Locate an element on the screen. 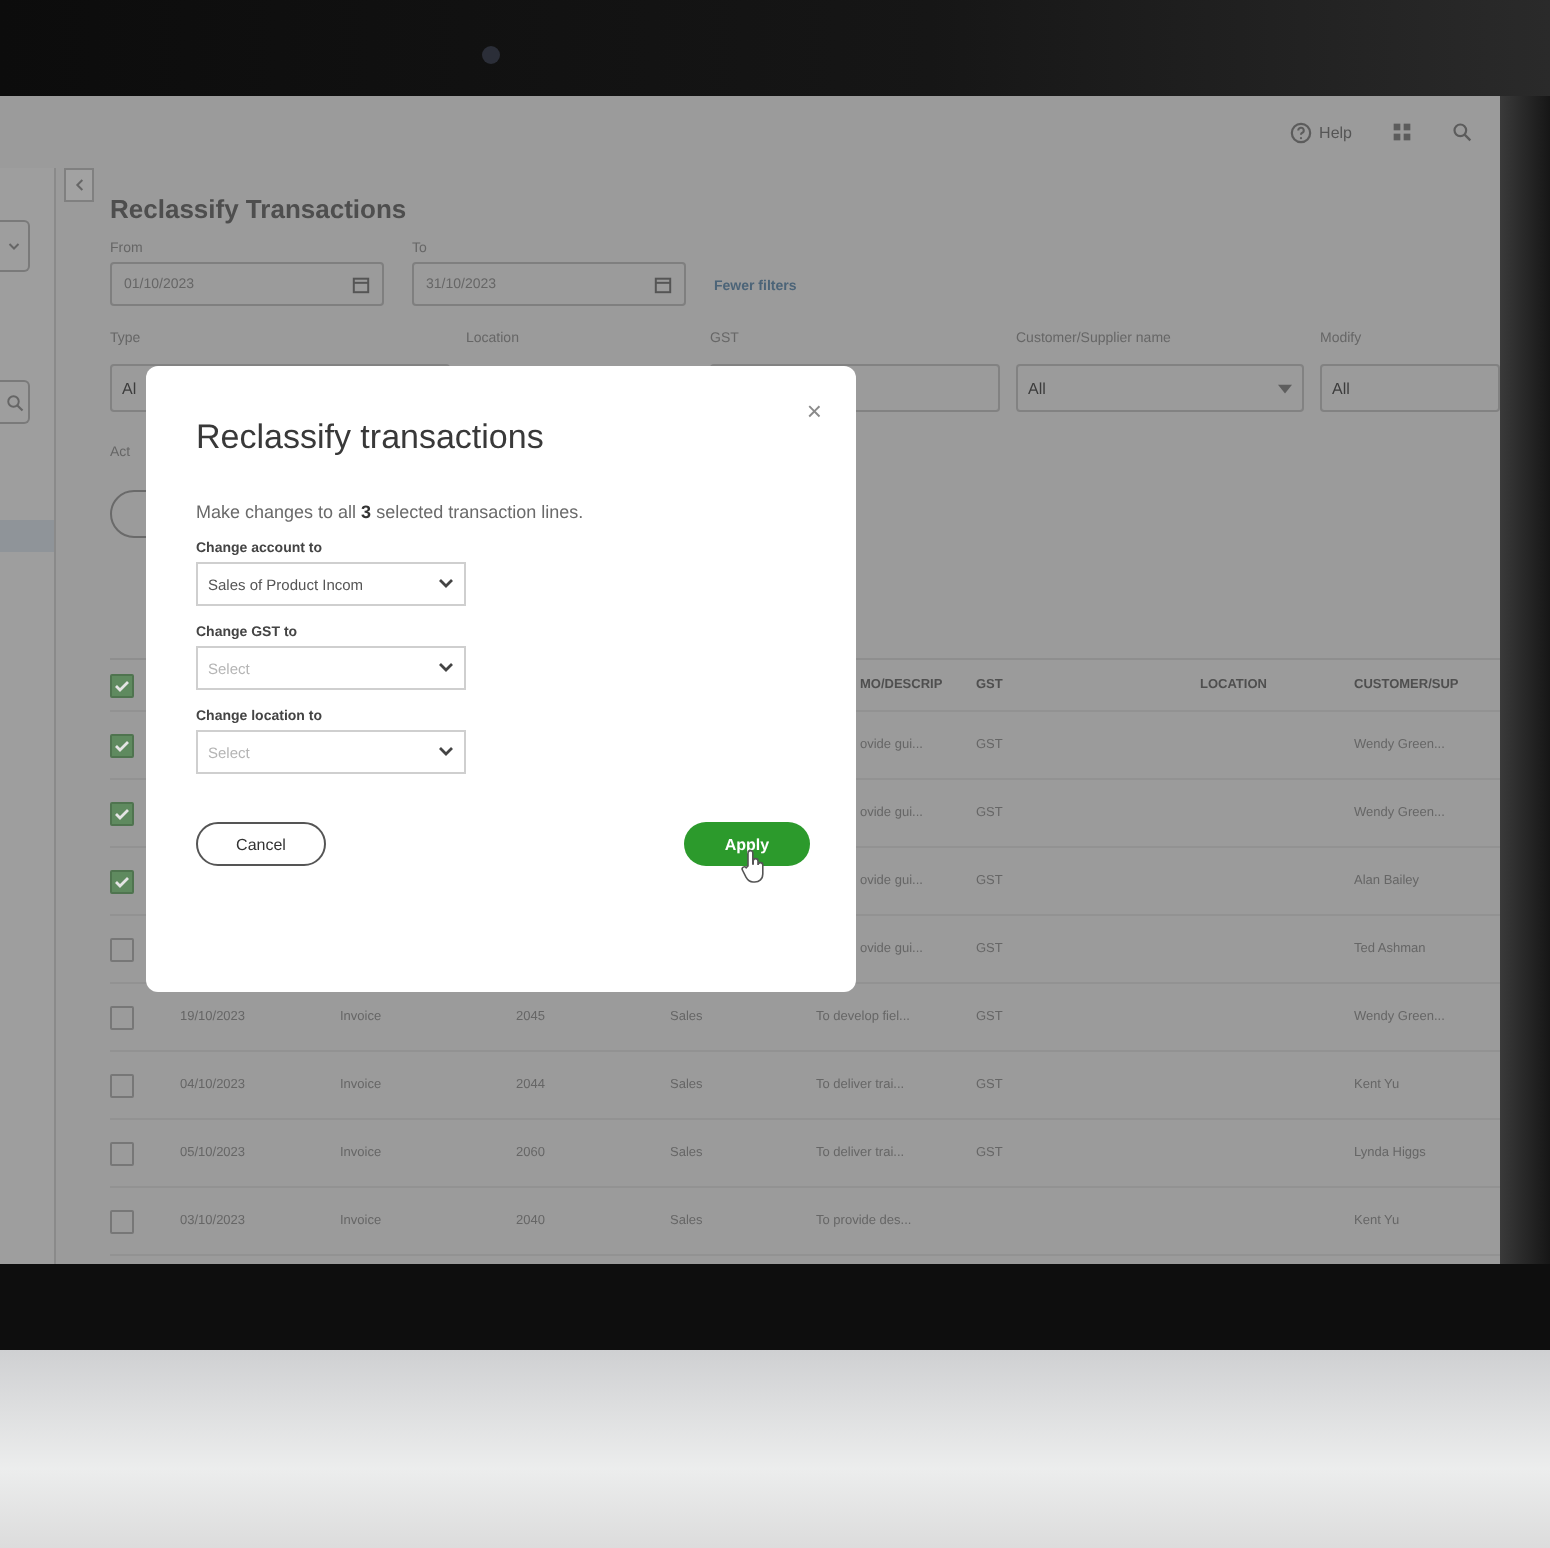 The image size is (1550, 1548). page-title: Reclassify Transactions is located at coordinates (259, 210).